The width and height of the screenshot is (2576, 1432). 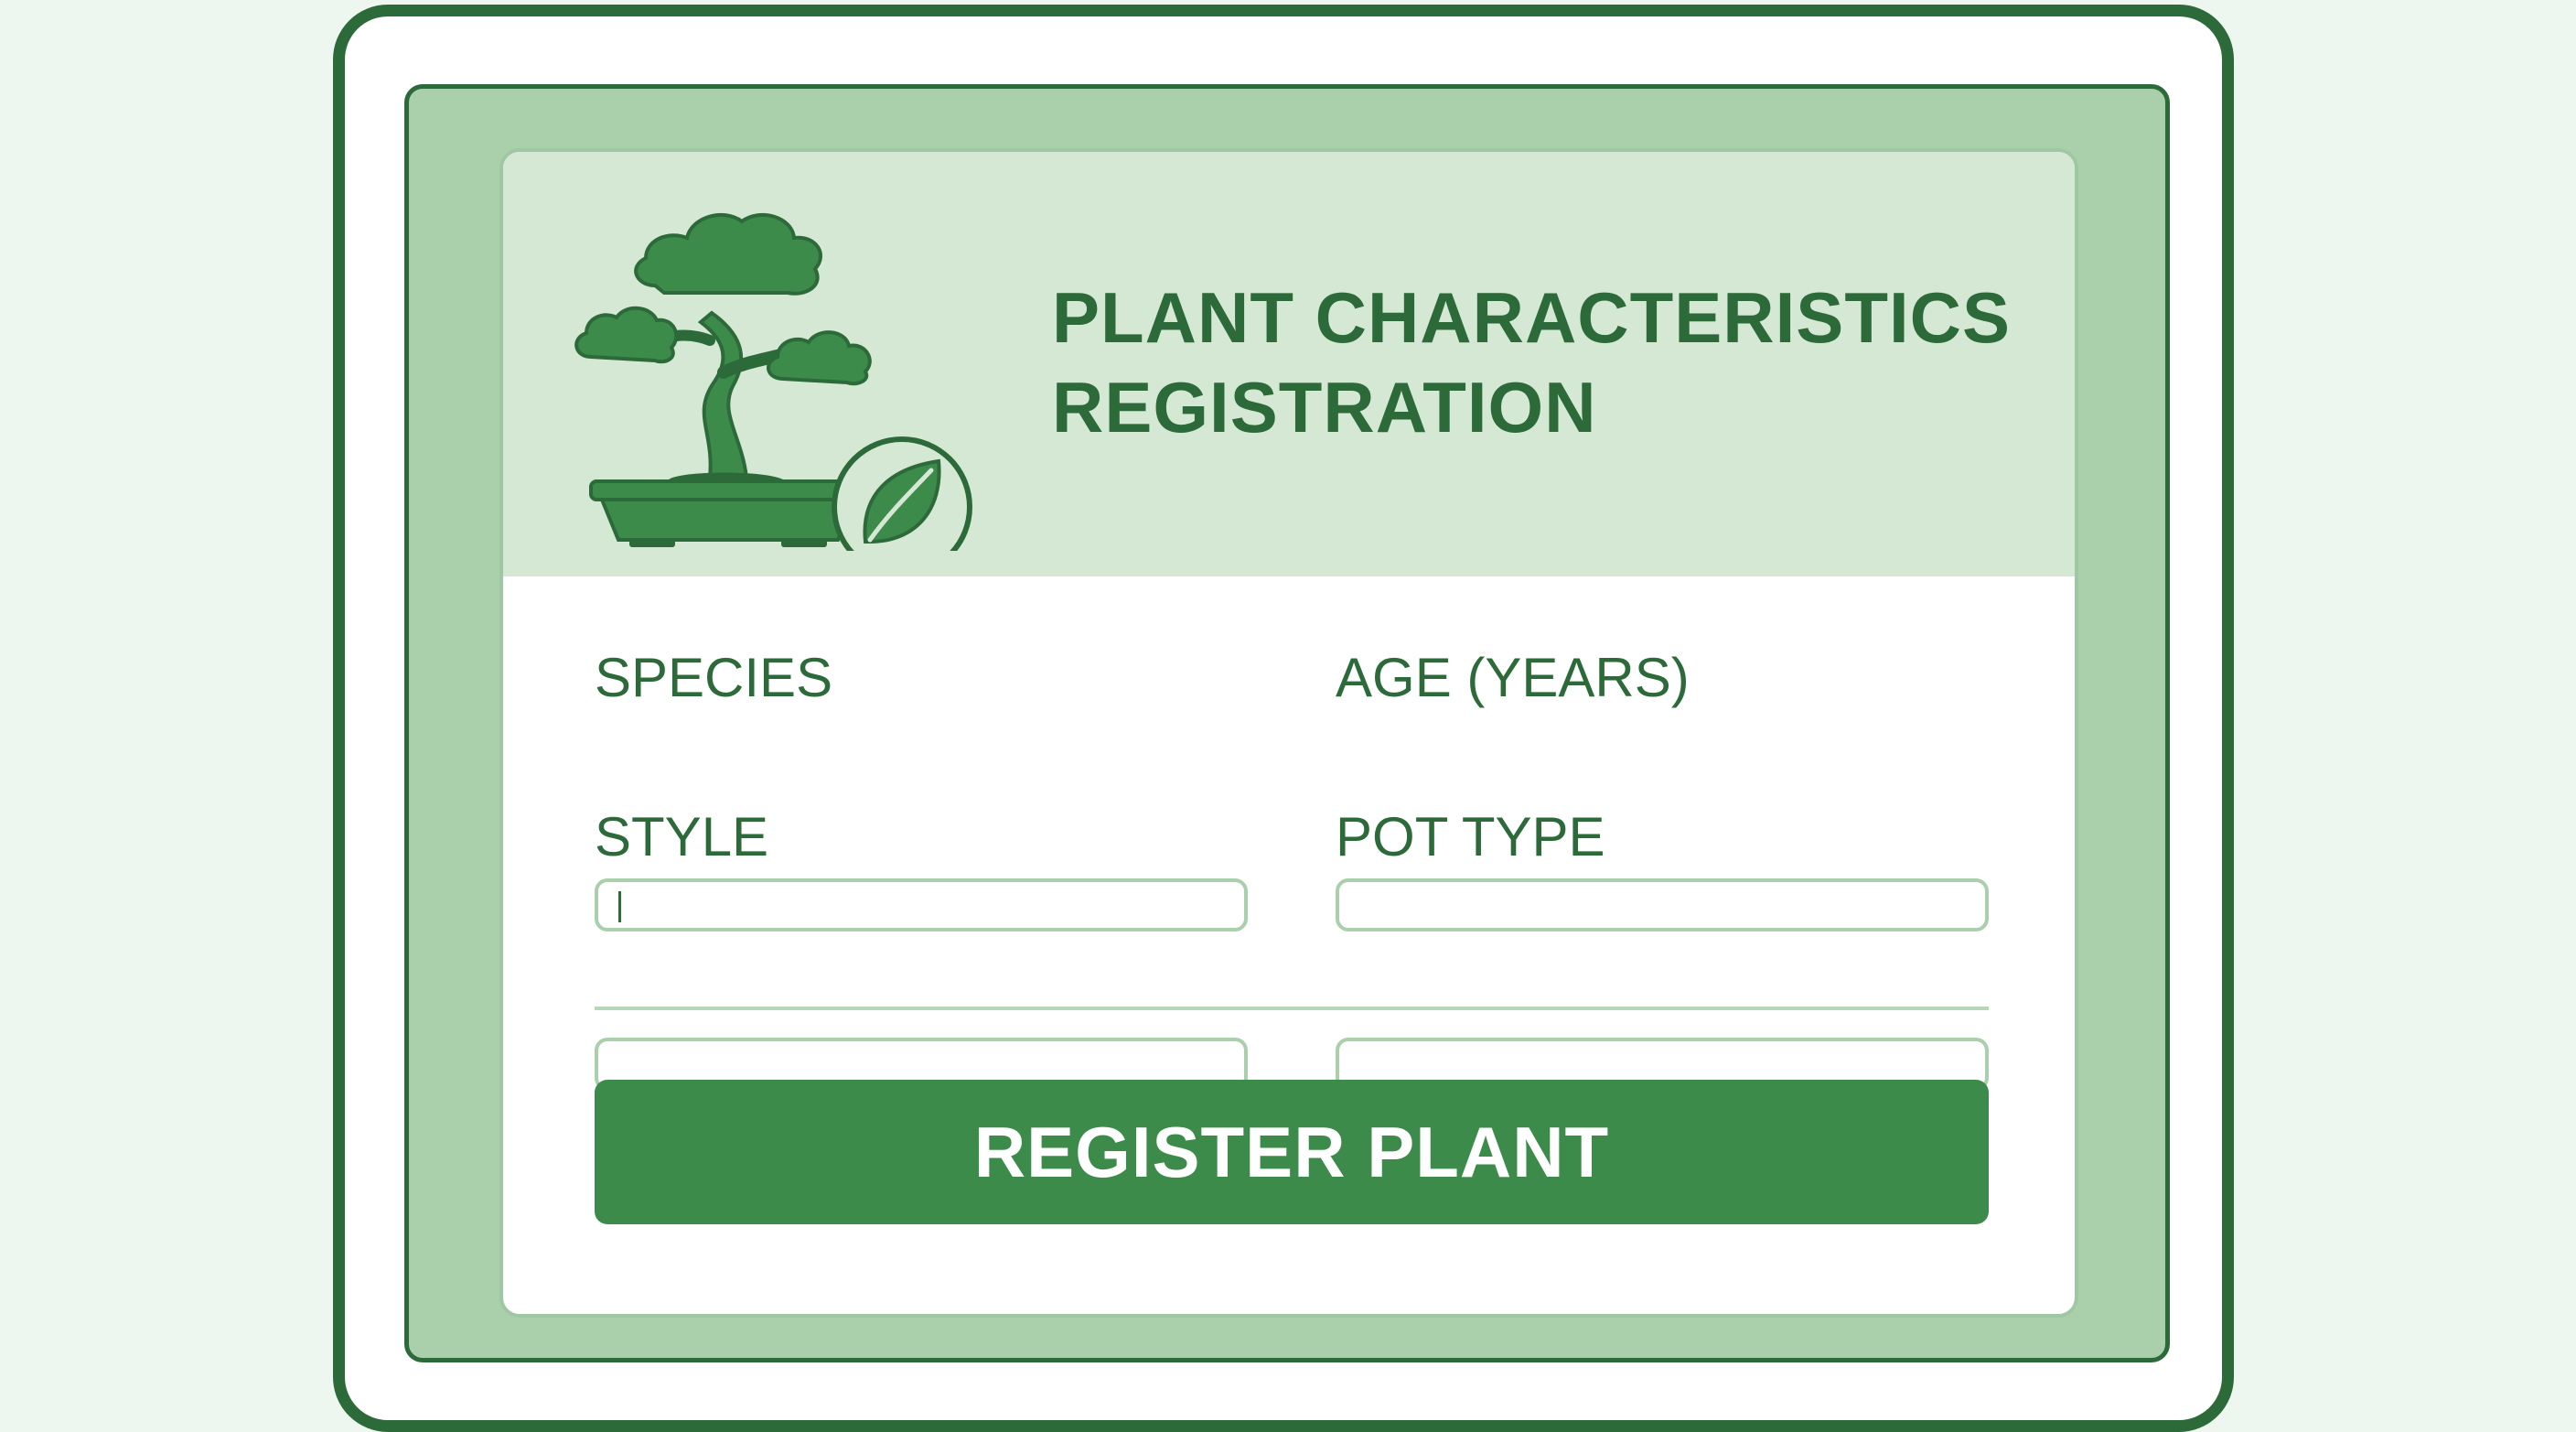 I want to click on register-plant-button: REGISTER PLANT, so click(x=1292, y=1152).